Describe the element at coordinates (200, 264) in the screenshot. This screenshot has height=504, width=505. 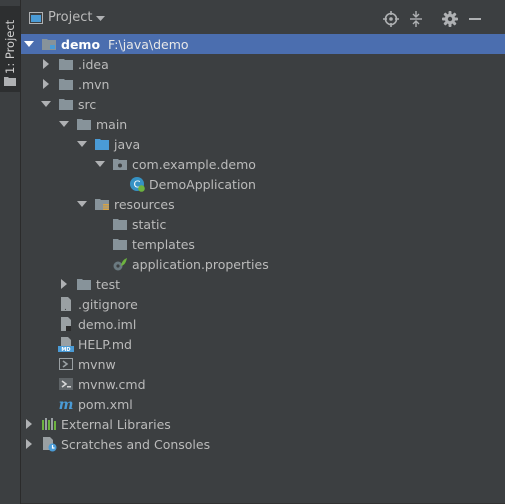
I see `tree-item-label: application.properties` at that location.